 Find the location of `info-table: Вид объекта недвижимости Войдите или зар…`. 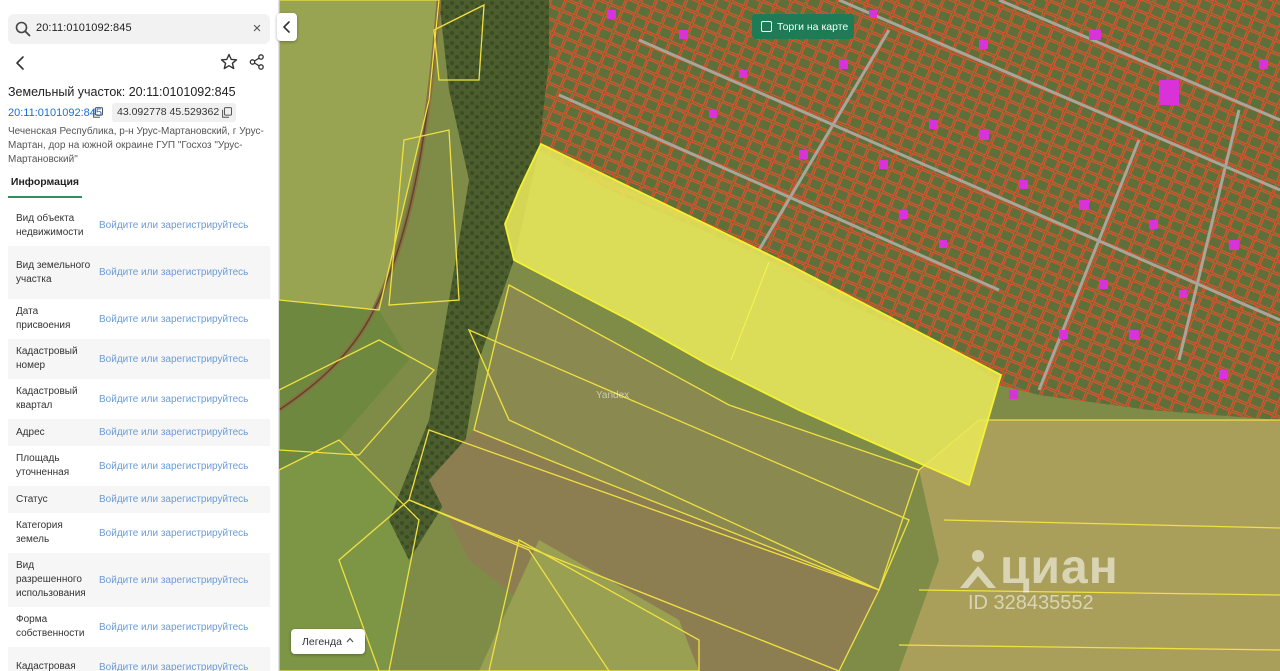

info-table: Вид объекта недвижимости Войдите или зар… is located at coordinates (139, 438).